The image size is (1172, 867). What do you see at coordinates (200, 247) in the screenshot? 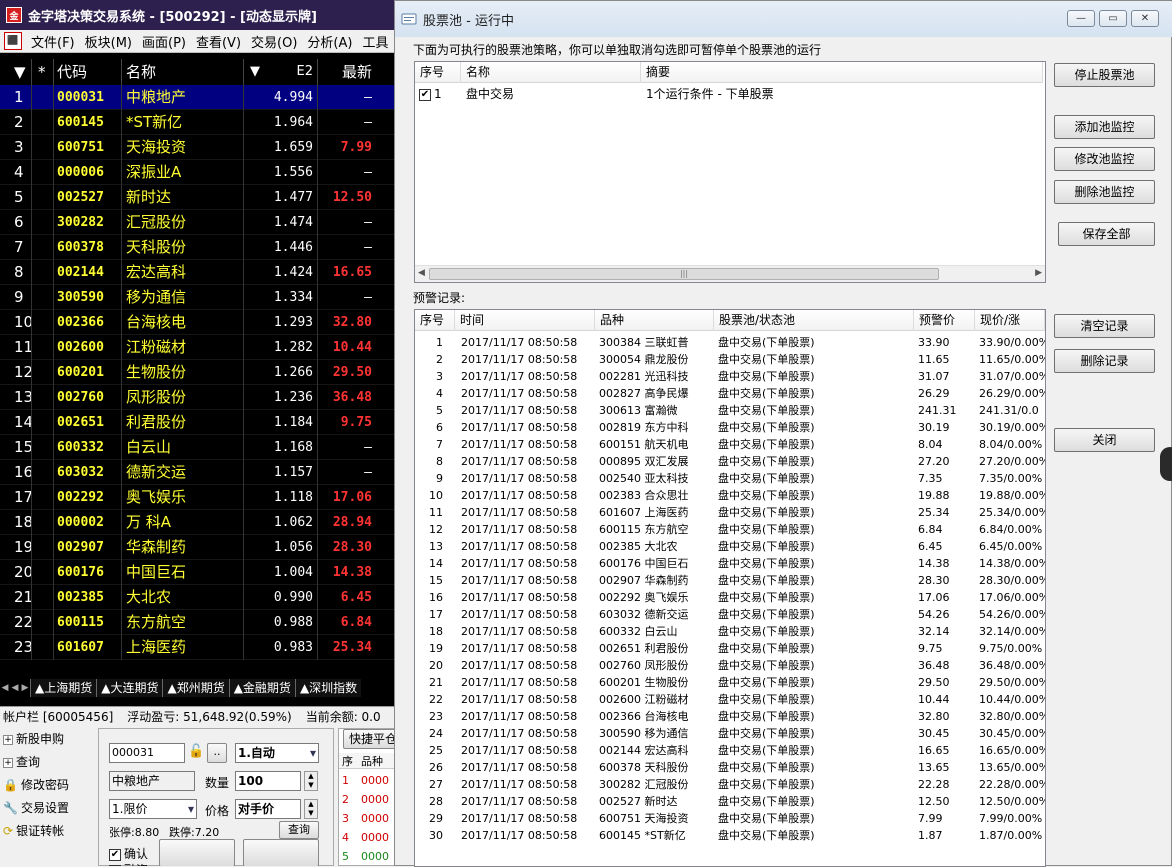
I see `quote-row: 7 600378 天科股份 1.446 —` at bounding box center [200, 247].